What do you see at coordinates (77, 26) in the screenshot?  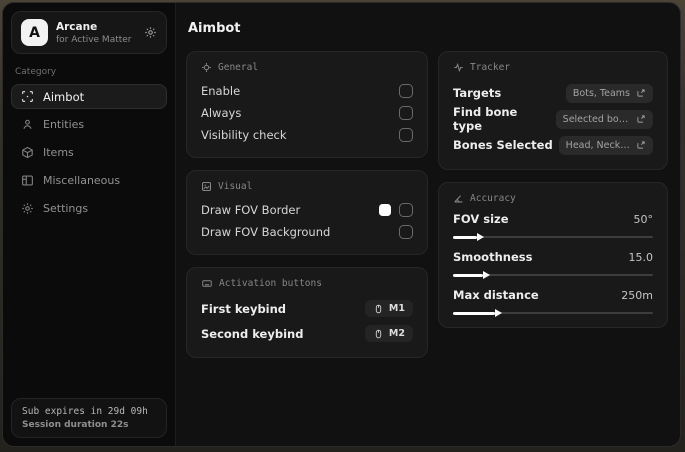 I see `app-title: Arcane` at bounding box center [77, 26].